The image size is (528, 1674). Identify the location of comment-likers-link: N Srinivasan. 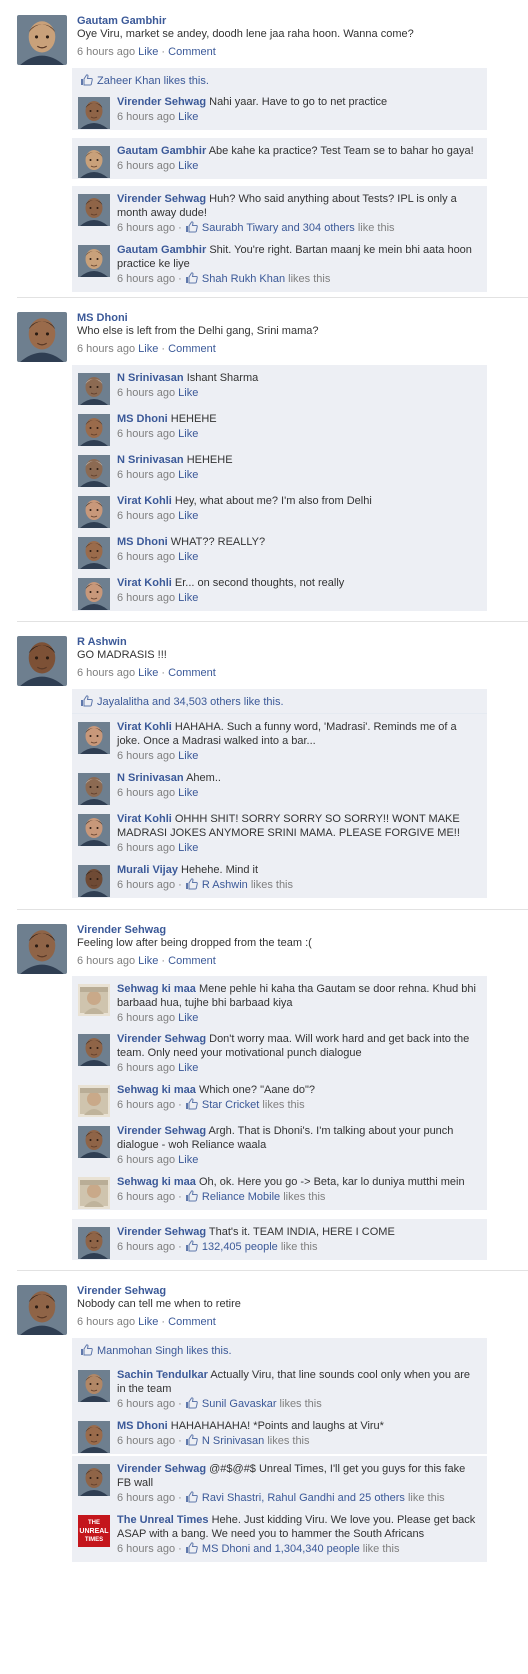
(233, 1441).